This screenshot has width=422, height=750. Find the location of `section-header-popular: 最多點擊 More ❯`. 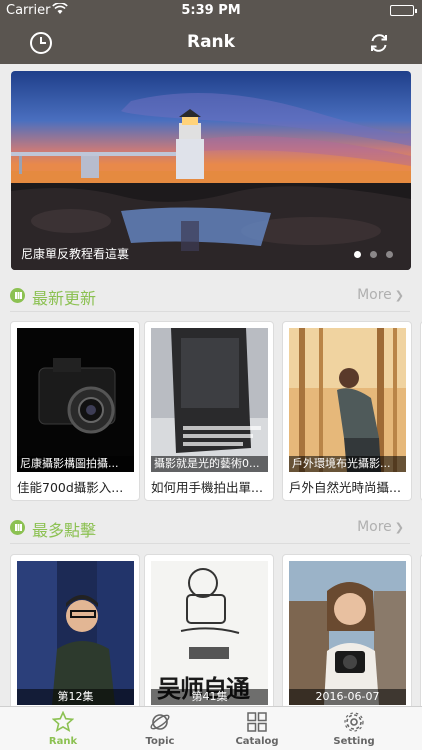

section-header-popular: 最多點擊 More ❯ is located at coordinates (210, 529).